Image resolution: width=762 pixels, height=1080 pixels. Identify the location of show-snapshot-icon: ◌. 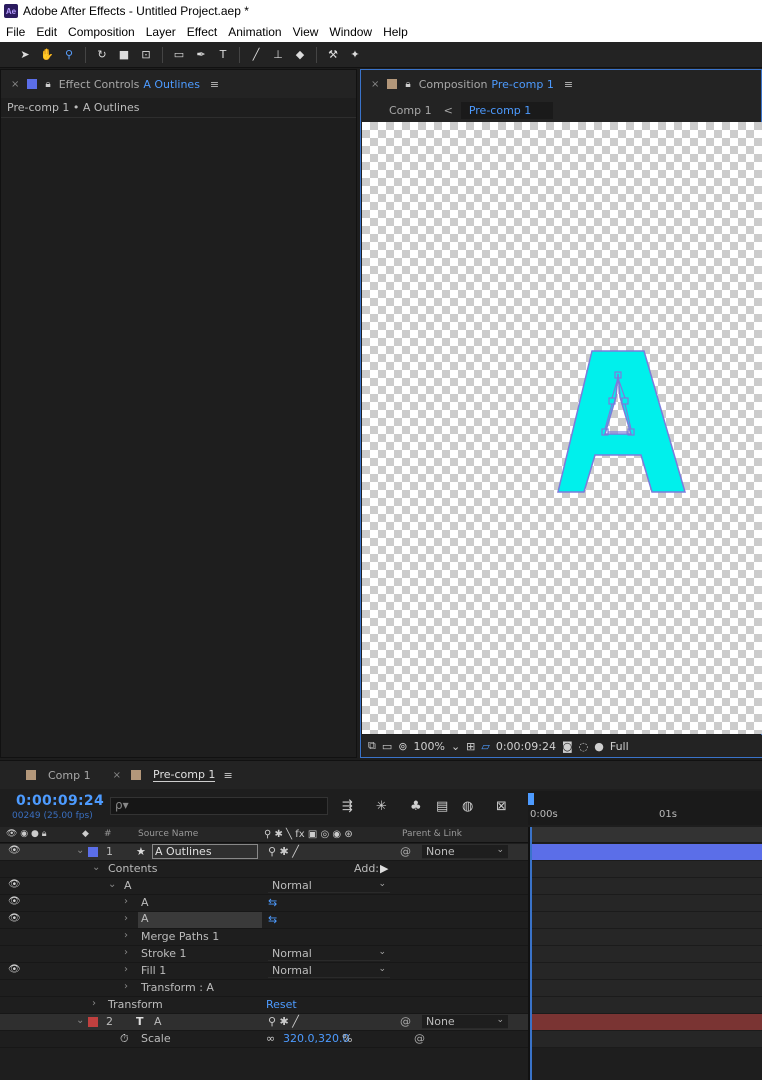
(584, 746).